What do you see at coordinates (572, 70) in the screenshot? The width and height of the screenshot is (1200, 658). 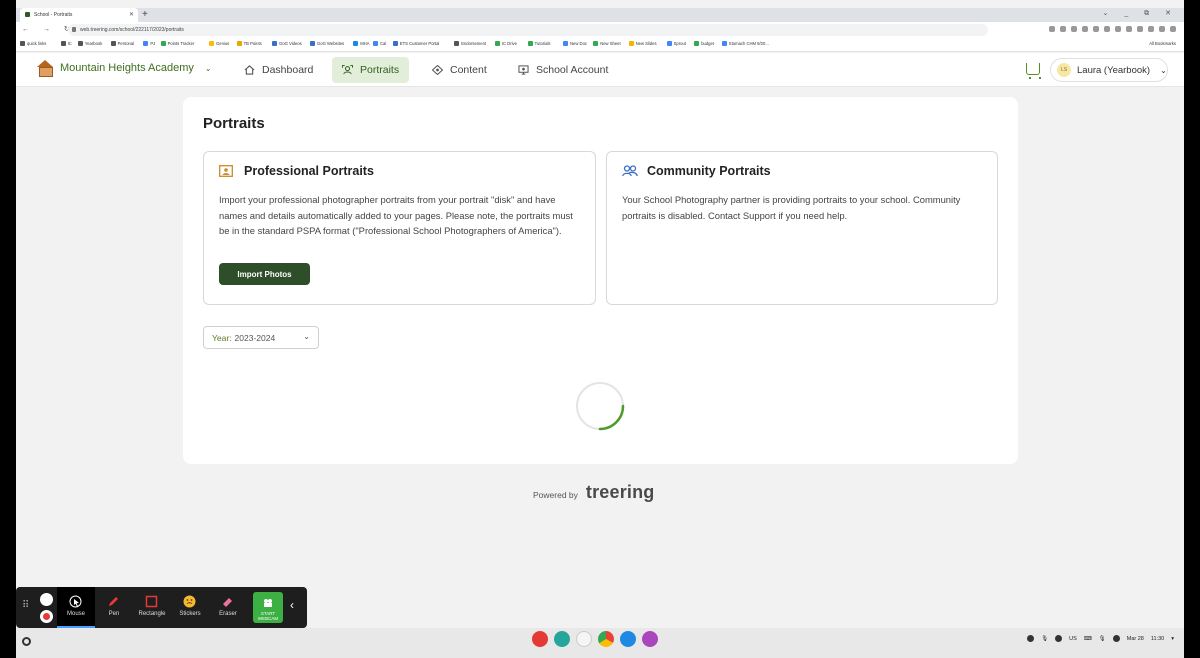 I see `nav-school-account-label: School Account` at bounding box center [572, 70].